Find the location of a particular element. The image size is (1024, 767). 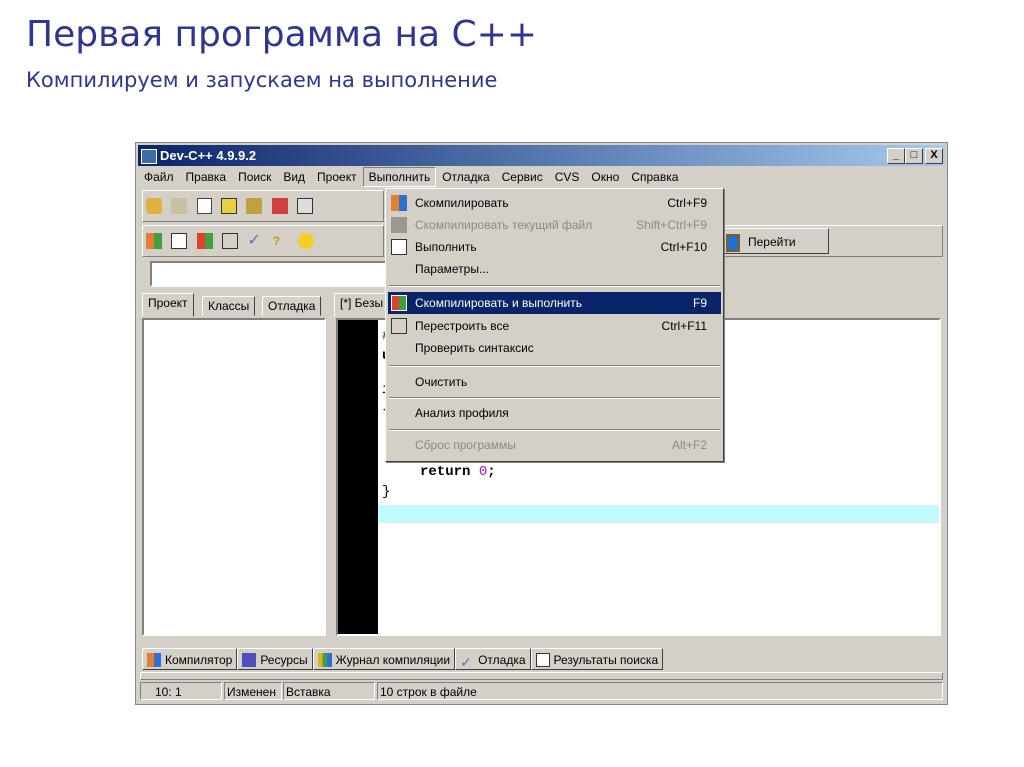

compile-log-icon is located at coordinates (324, 660).